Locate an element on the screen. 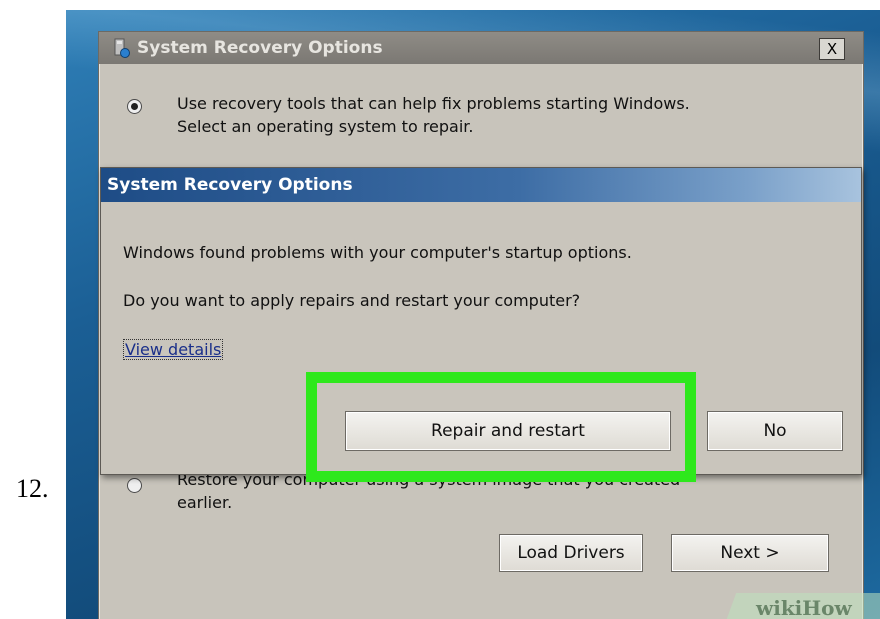  wikihow-watermark: wikiHow is located at coordinates (804, 607).